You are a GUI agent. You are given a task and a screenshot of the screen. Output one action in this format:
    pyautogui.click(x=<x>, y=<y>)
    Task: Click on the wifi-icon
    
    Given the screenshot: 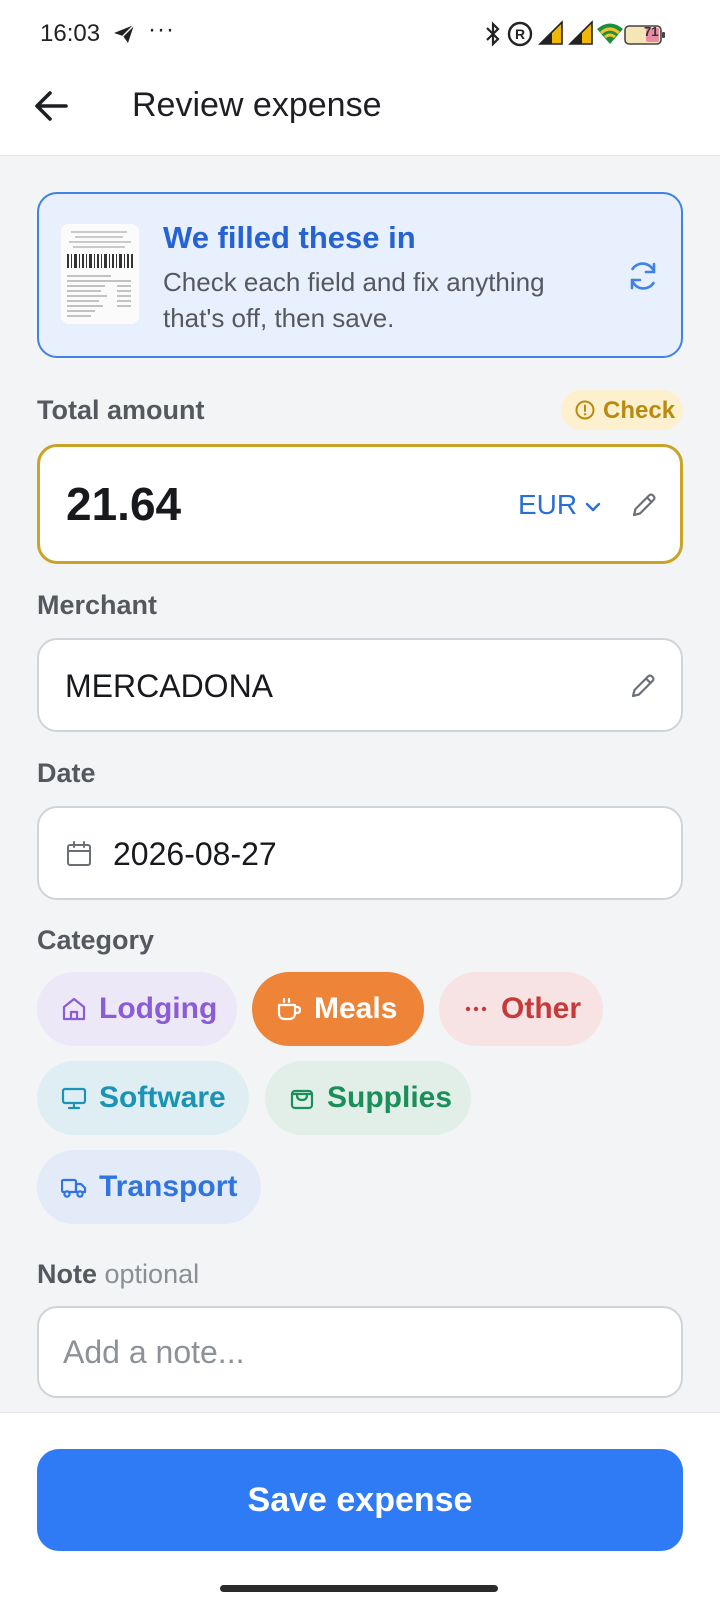 What is the action you would take?
    pyautogui.click(x=610, y=33)
    